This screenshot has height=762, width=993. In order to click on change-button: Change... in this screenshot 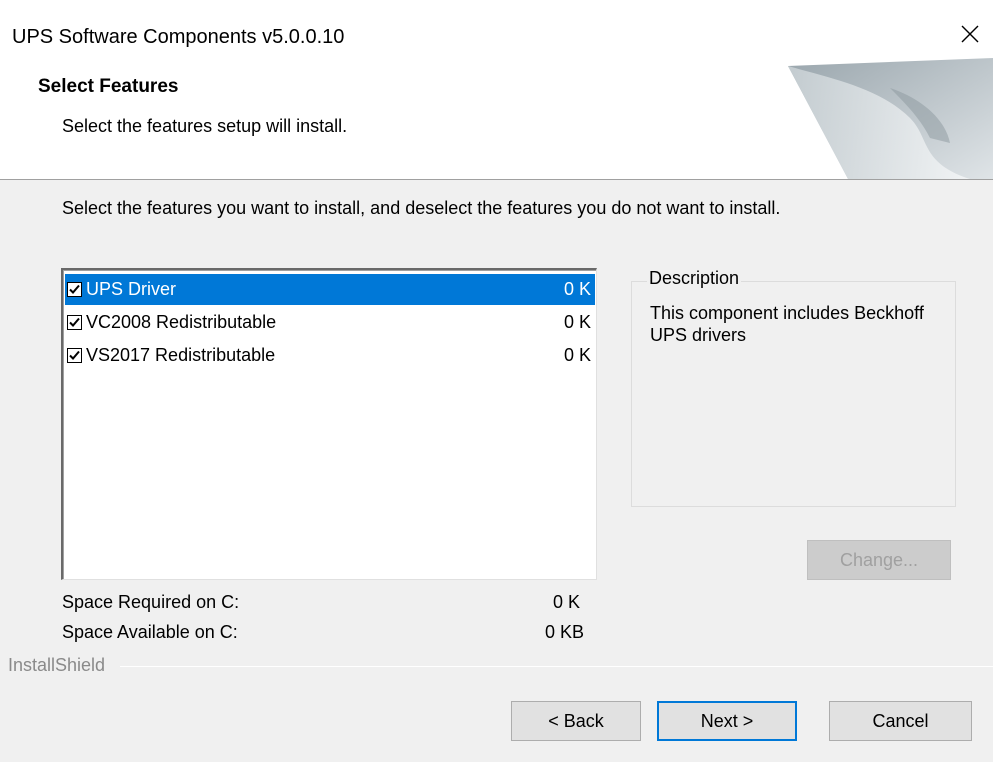, I will do `click(879, 560)`.